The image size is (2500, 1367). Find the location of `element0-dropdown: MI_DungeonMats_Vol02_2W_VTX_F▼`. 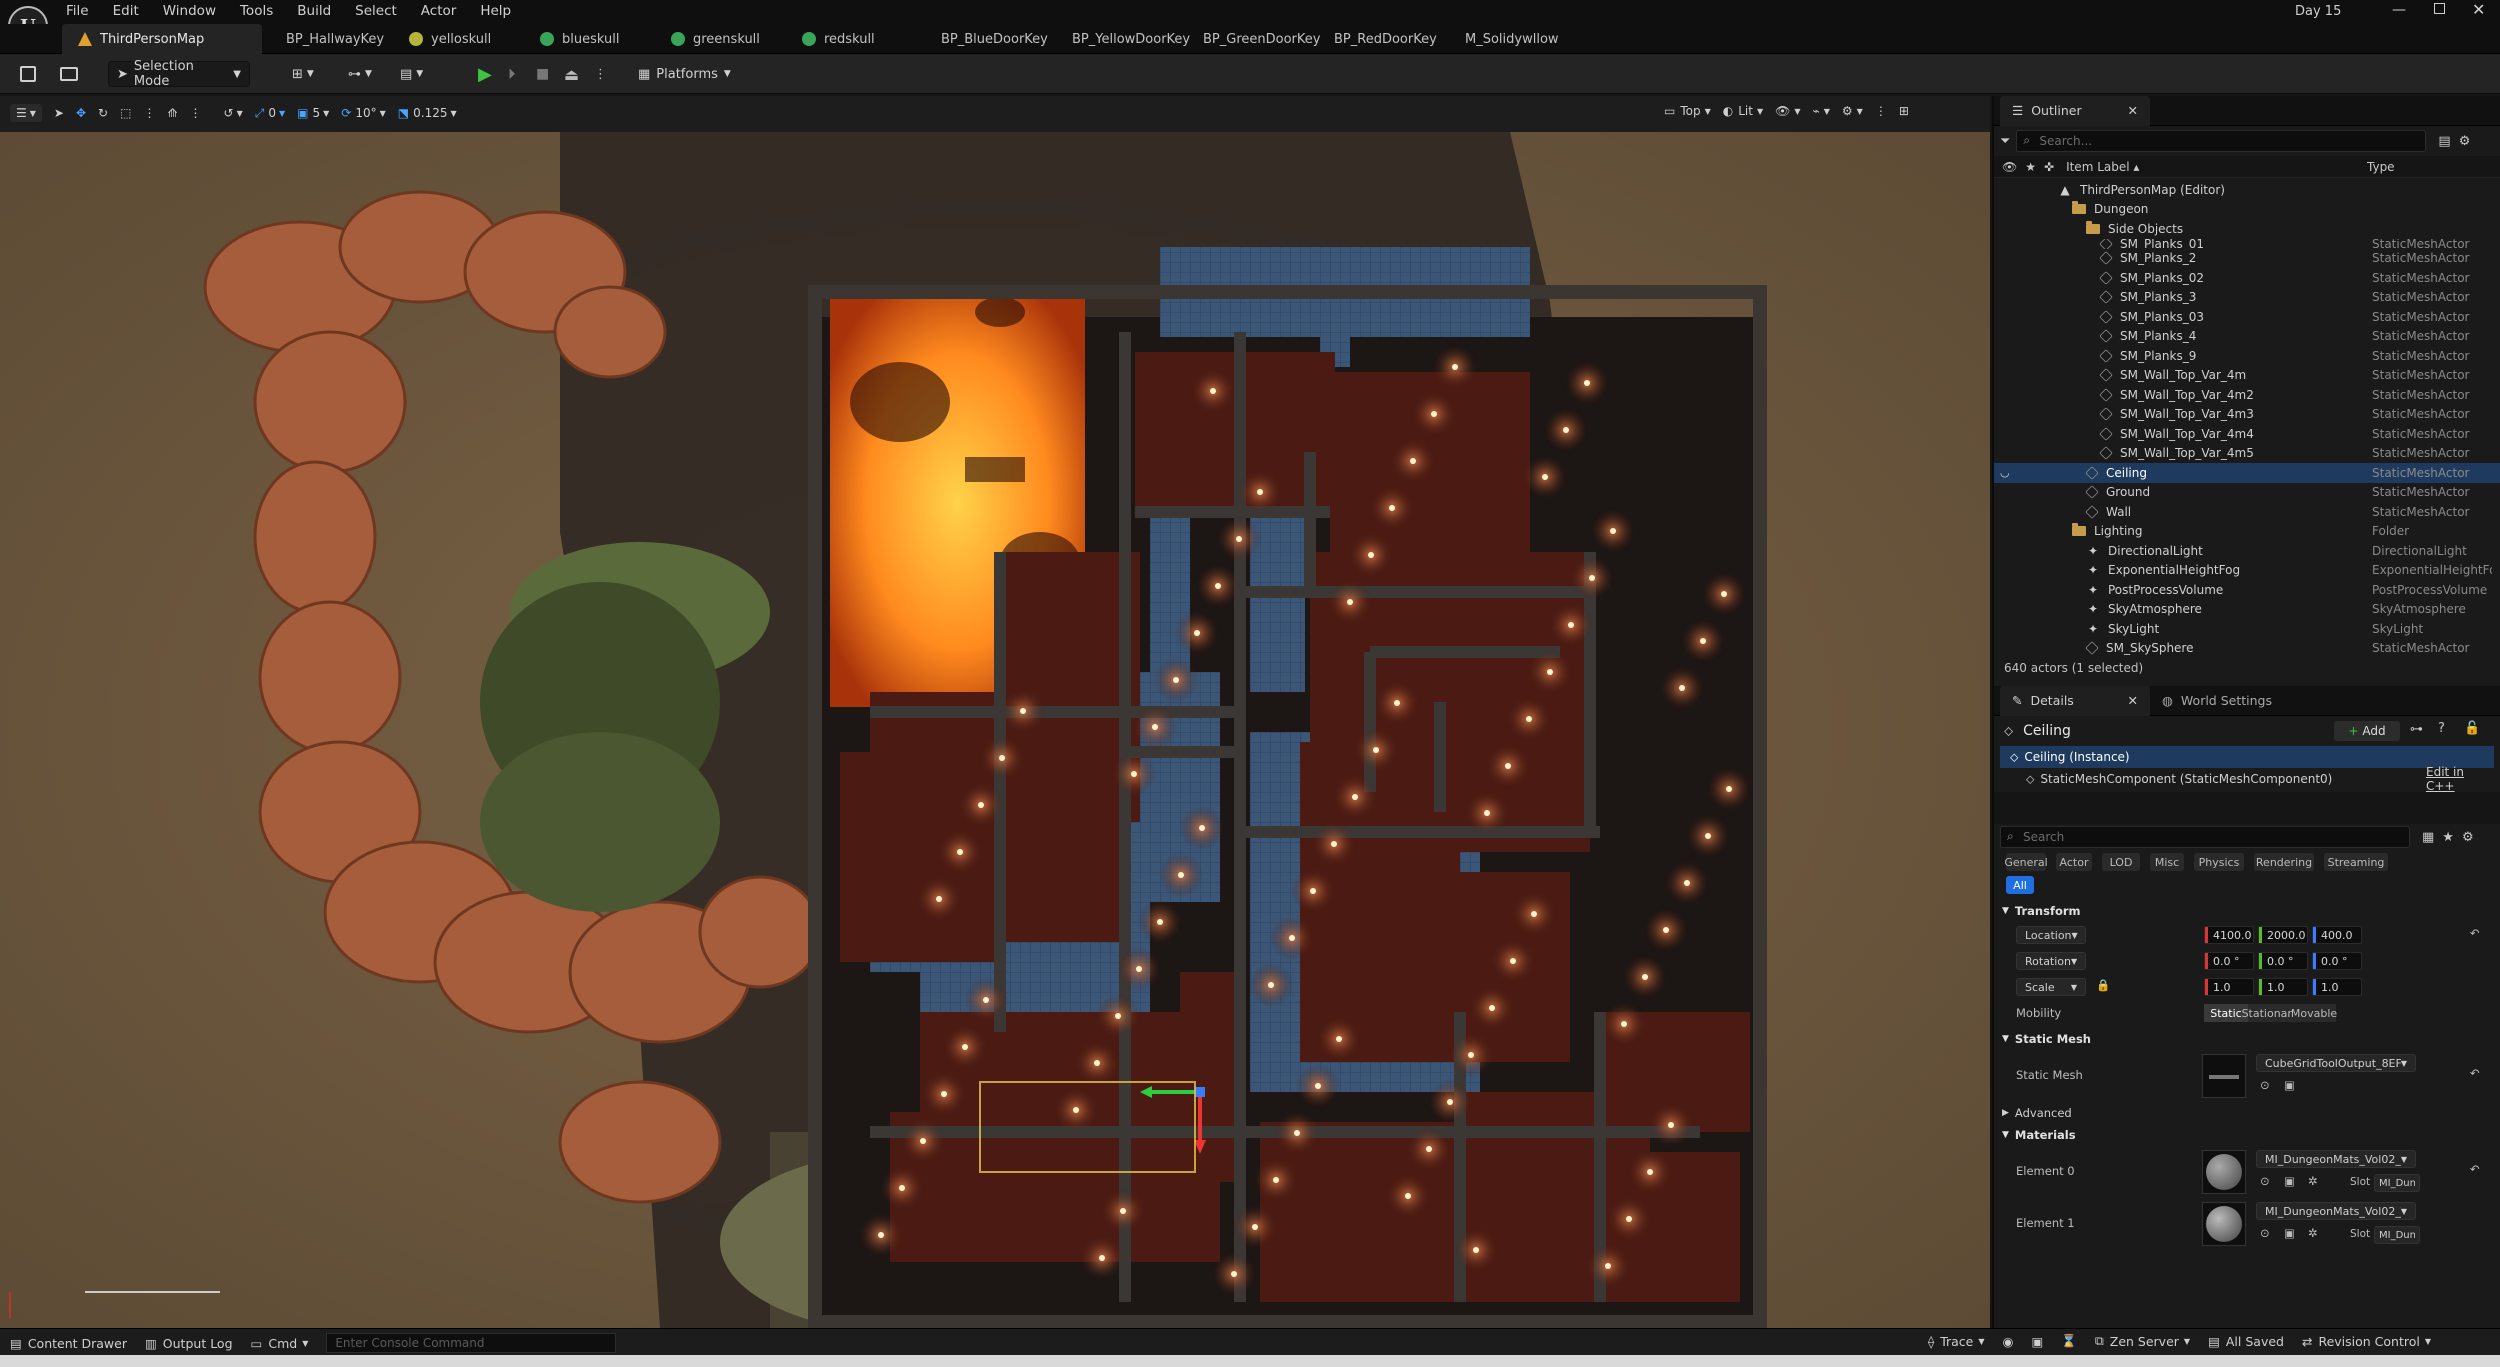

element0-dropdown: MI_DungeonMats_Vol02_2W_VTX_F▼ is located at coordinates (2336, 1159).